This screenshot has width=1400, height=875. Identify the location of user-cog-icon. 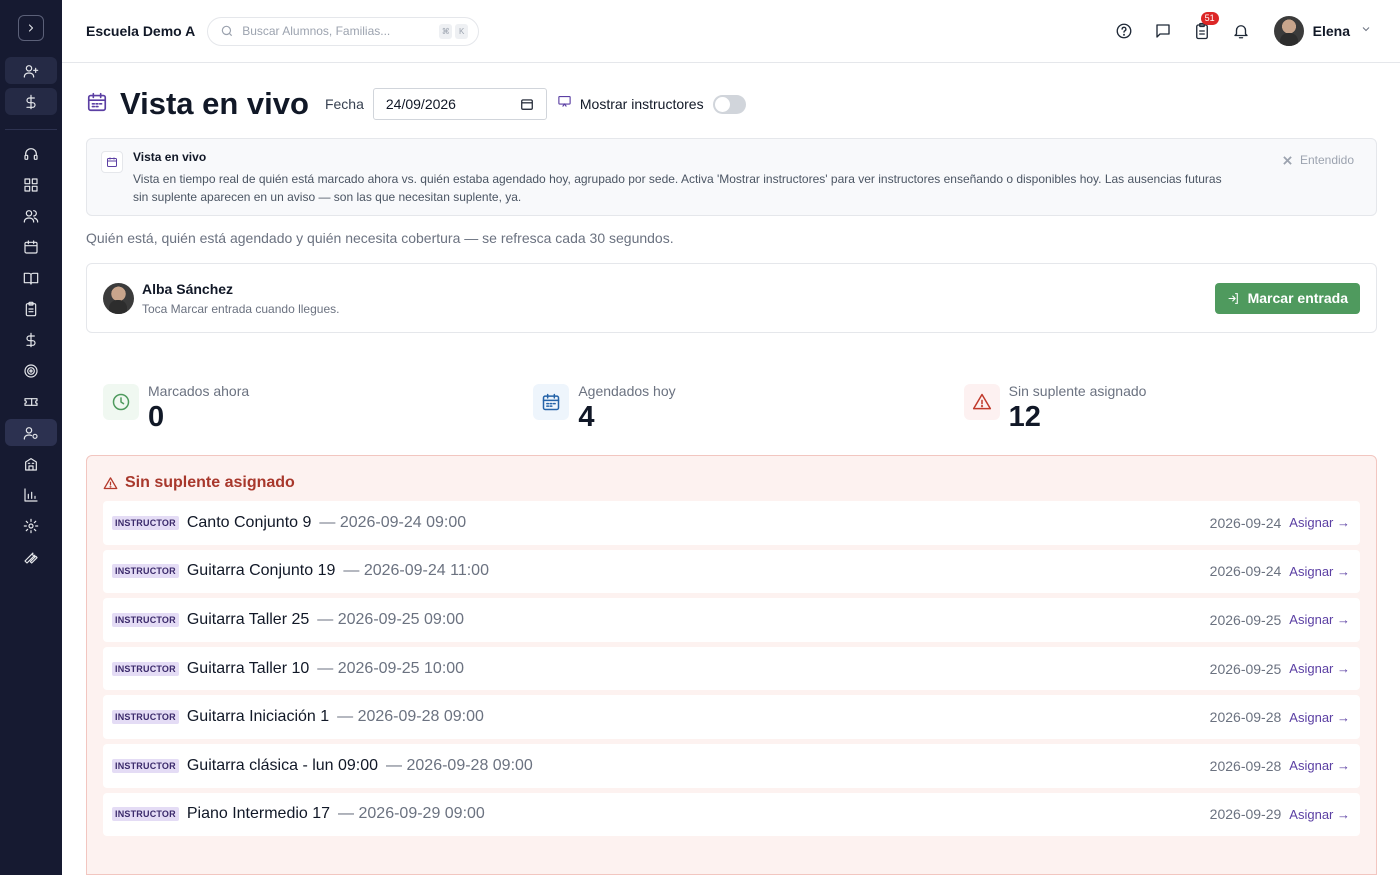
(30, 433).